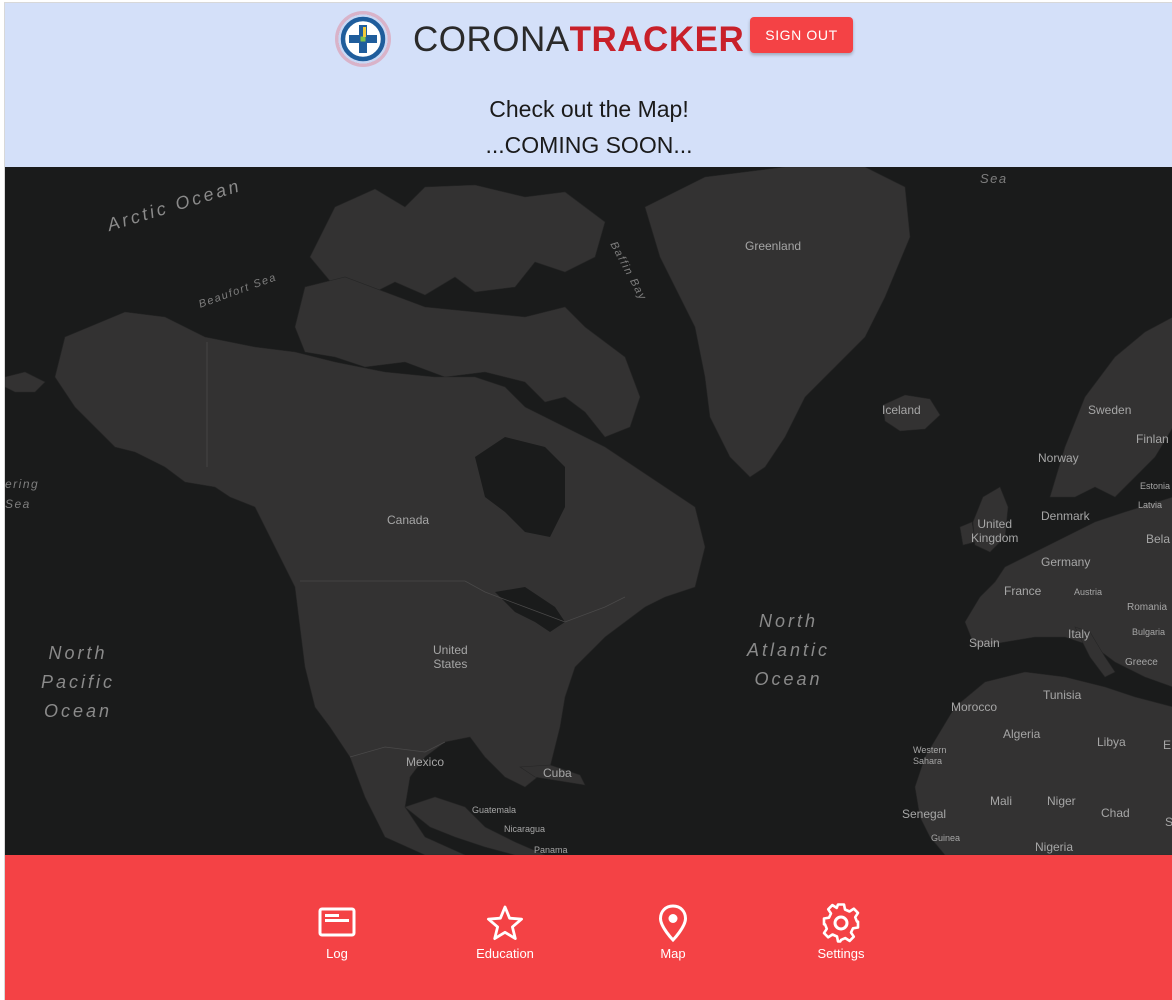 The width and height of the screenshot is (1172, 1000). I want to click on label-bering-sea-1: ering, so click(22, 484).